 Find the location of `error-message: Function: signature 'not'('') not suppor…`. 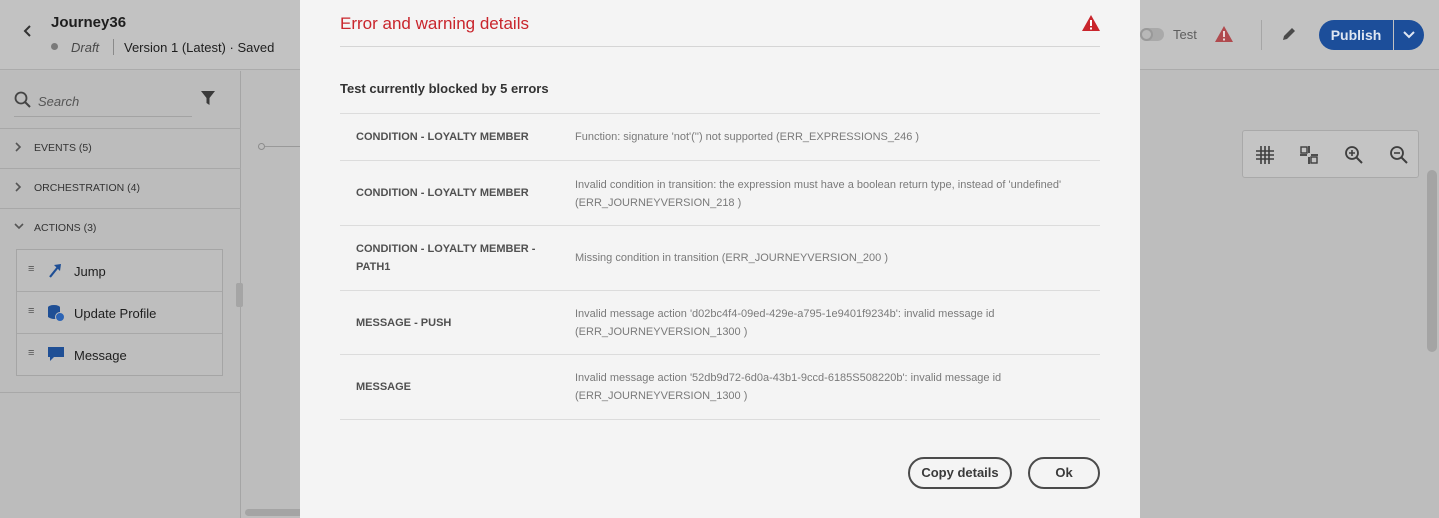

error-message: Function: signature 'not'('') not suppor… is located at coordinates (747, 137).